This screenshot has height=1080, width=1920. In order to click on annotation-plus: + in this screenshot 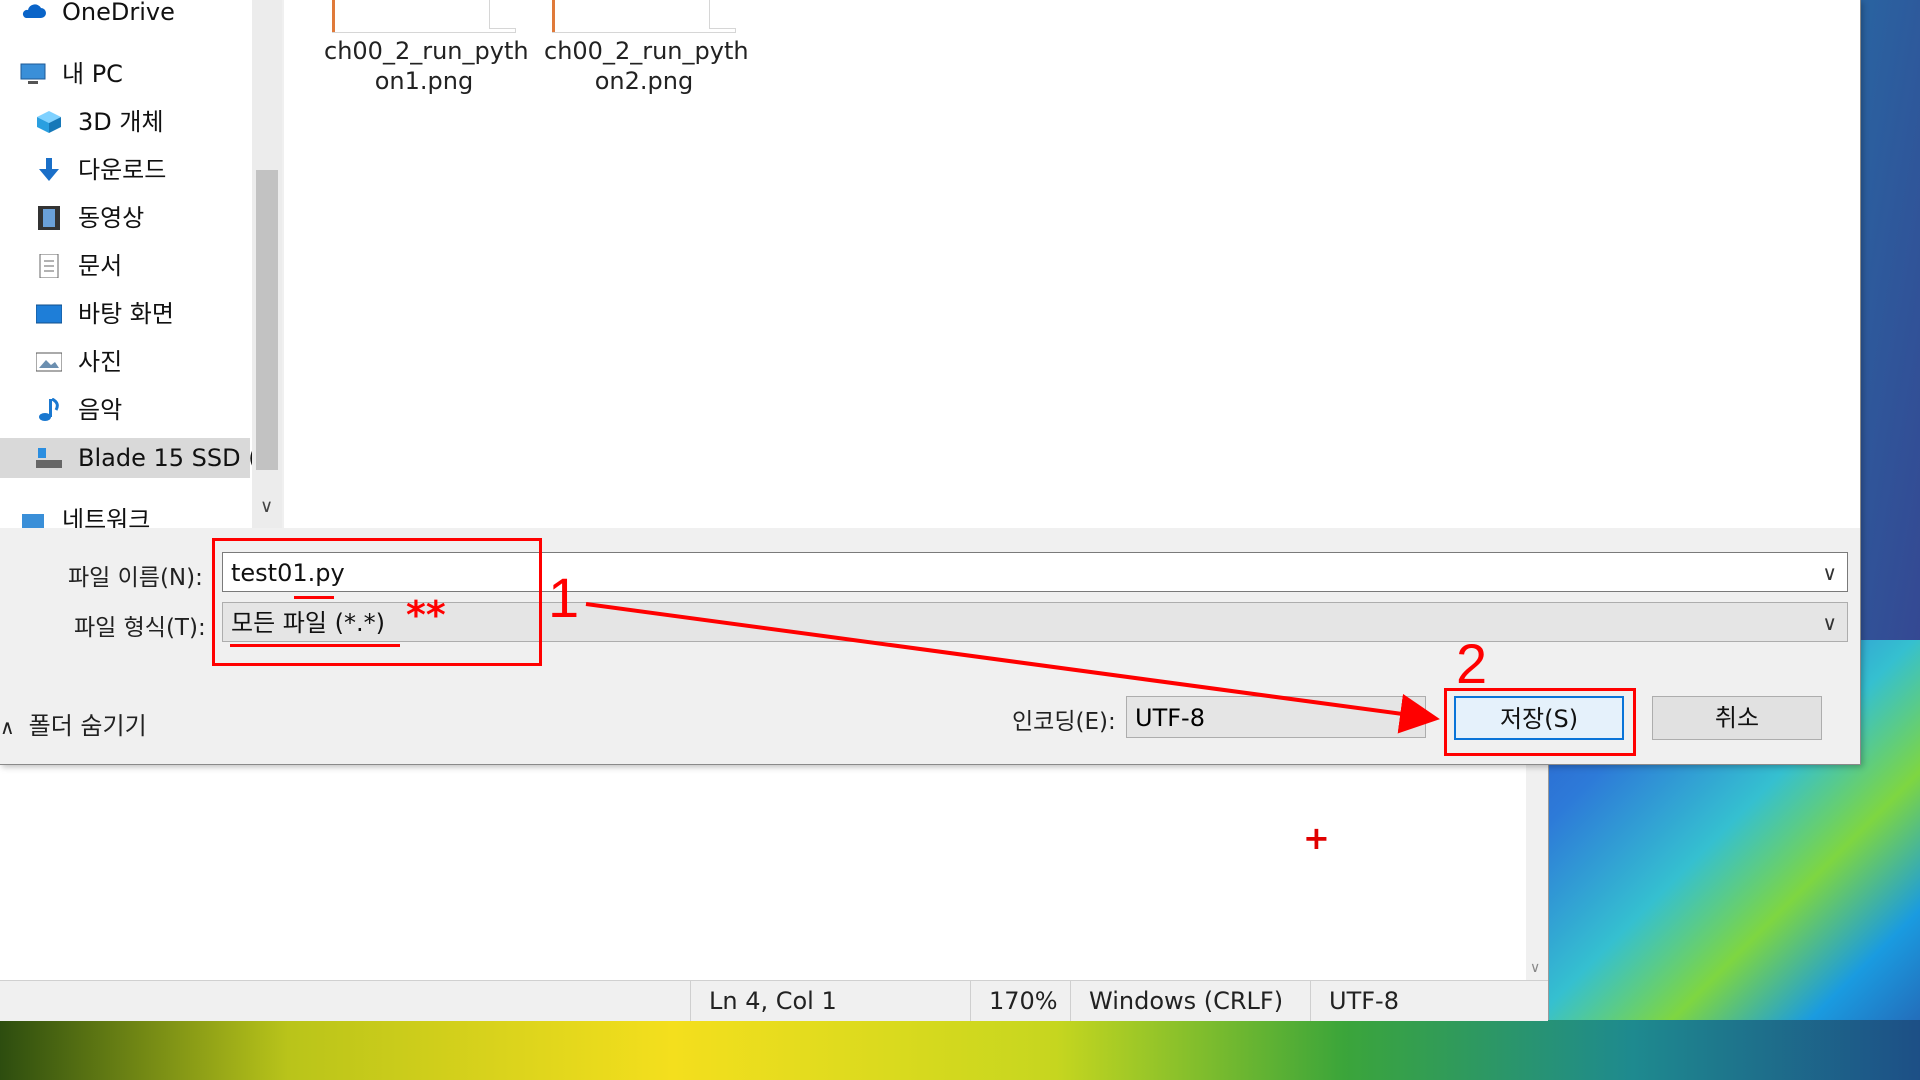, I will do `click(1316, 838)`.